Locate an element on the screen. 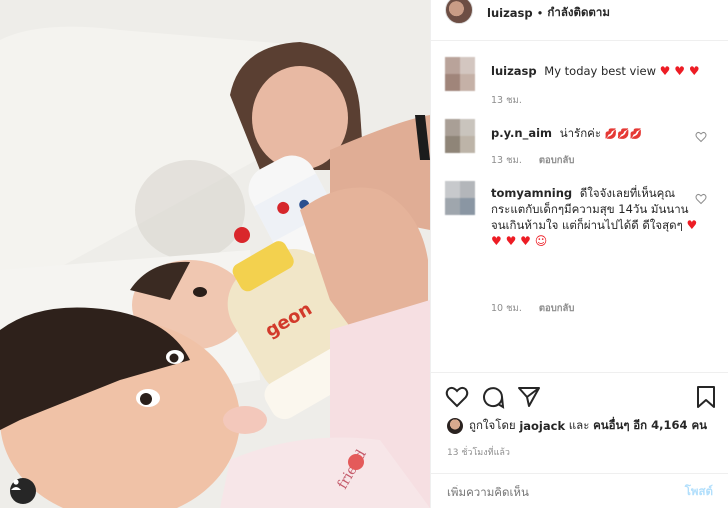 This screenshot has height=508, width=728. comment-time: 10 ชม. is located at coordinates (506, 308).